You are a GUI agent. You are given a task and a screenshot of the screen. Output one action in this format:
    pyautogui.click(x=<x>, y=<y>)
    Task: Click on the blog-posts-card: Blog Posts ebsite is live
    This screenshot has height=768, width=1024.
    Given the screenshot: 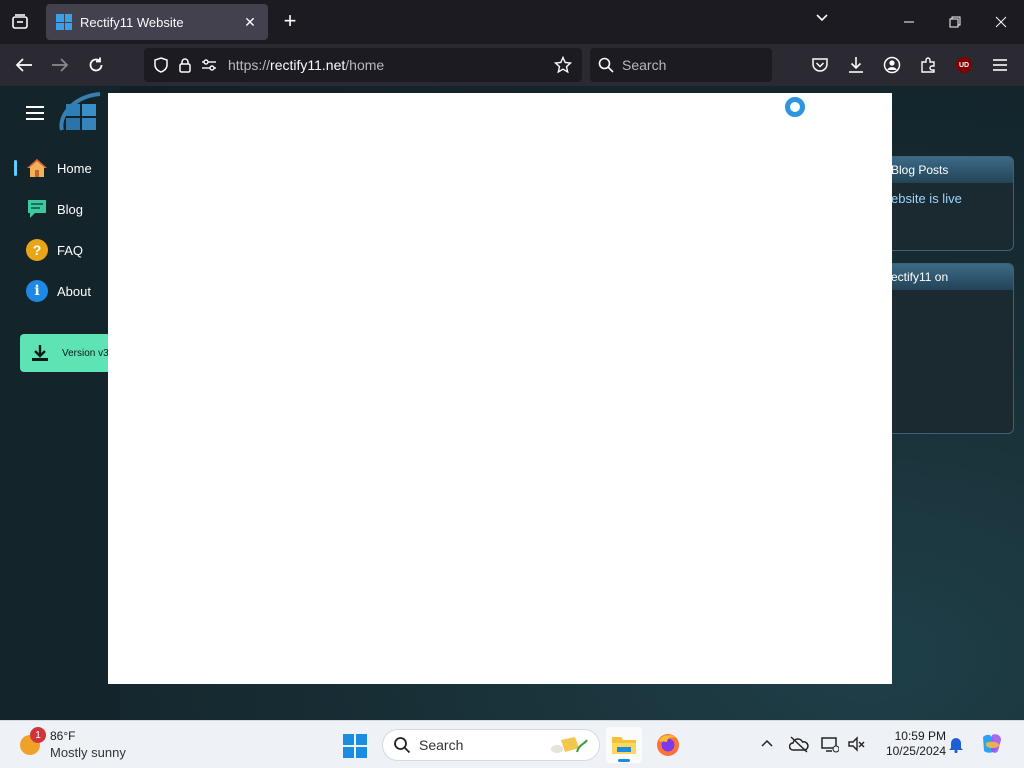 What is the action you would take?
    pyautogui.click(x=947, y=203)
    